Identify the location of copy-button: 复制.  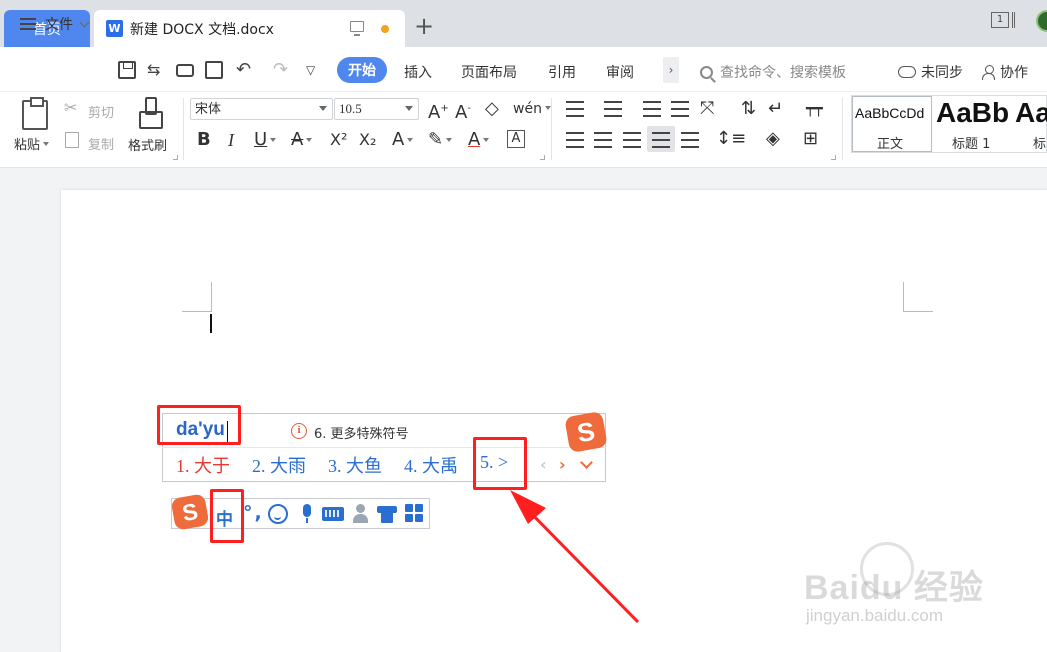
(101, 143).